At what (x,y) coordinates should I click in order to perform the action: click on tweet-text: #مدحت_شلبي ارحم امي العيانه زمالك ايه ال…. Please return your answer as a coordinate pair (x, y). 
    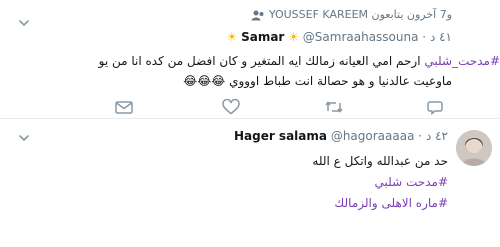
    Looking at the image, I should click on (299, 61).